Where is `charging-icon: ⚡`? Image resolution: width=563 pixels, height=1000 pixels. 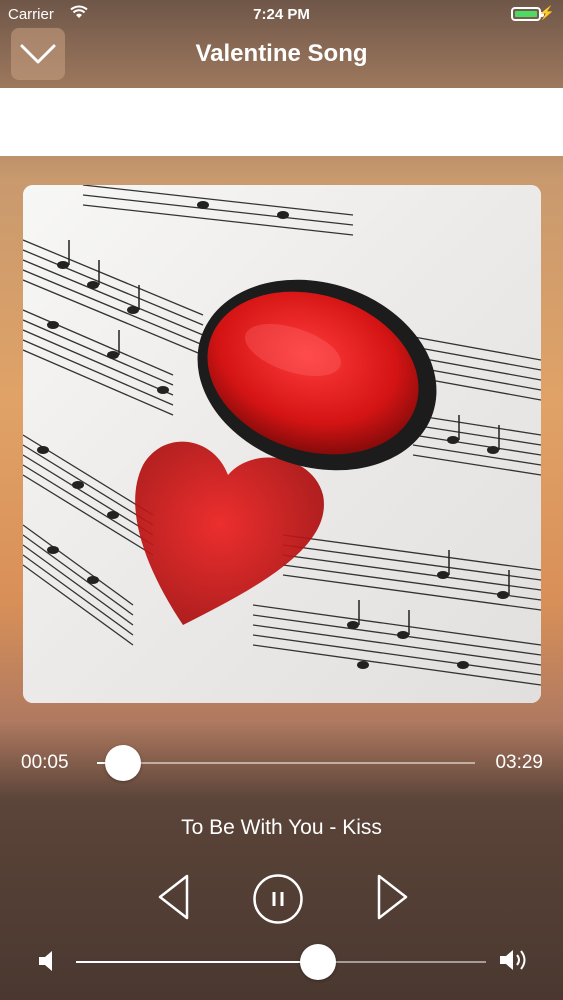
charging-icon: ⚡ is located at coordinates (546, 12).